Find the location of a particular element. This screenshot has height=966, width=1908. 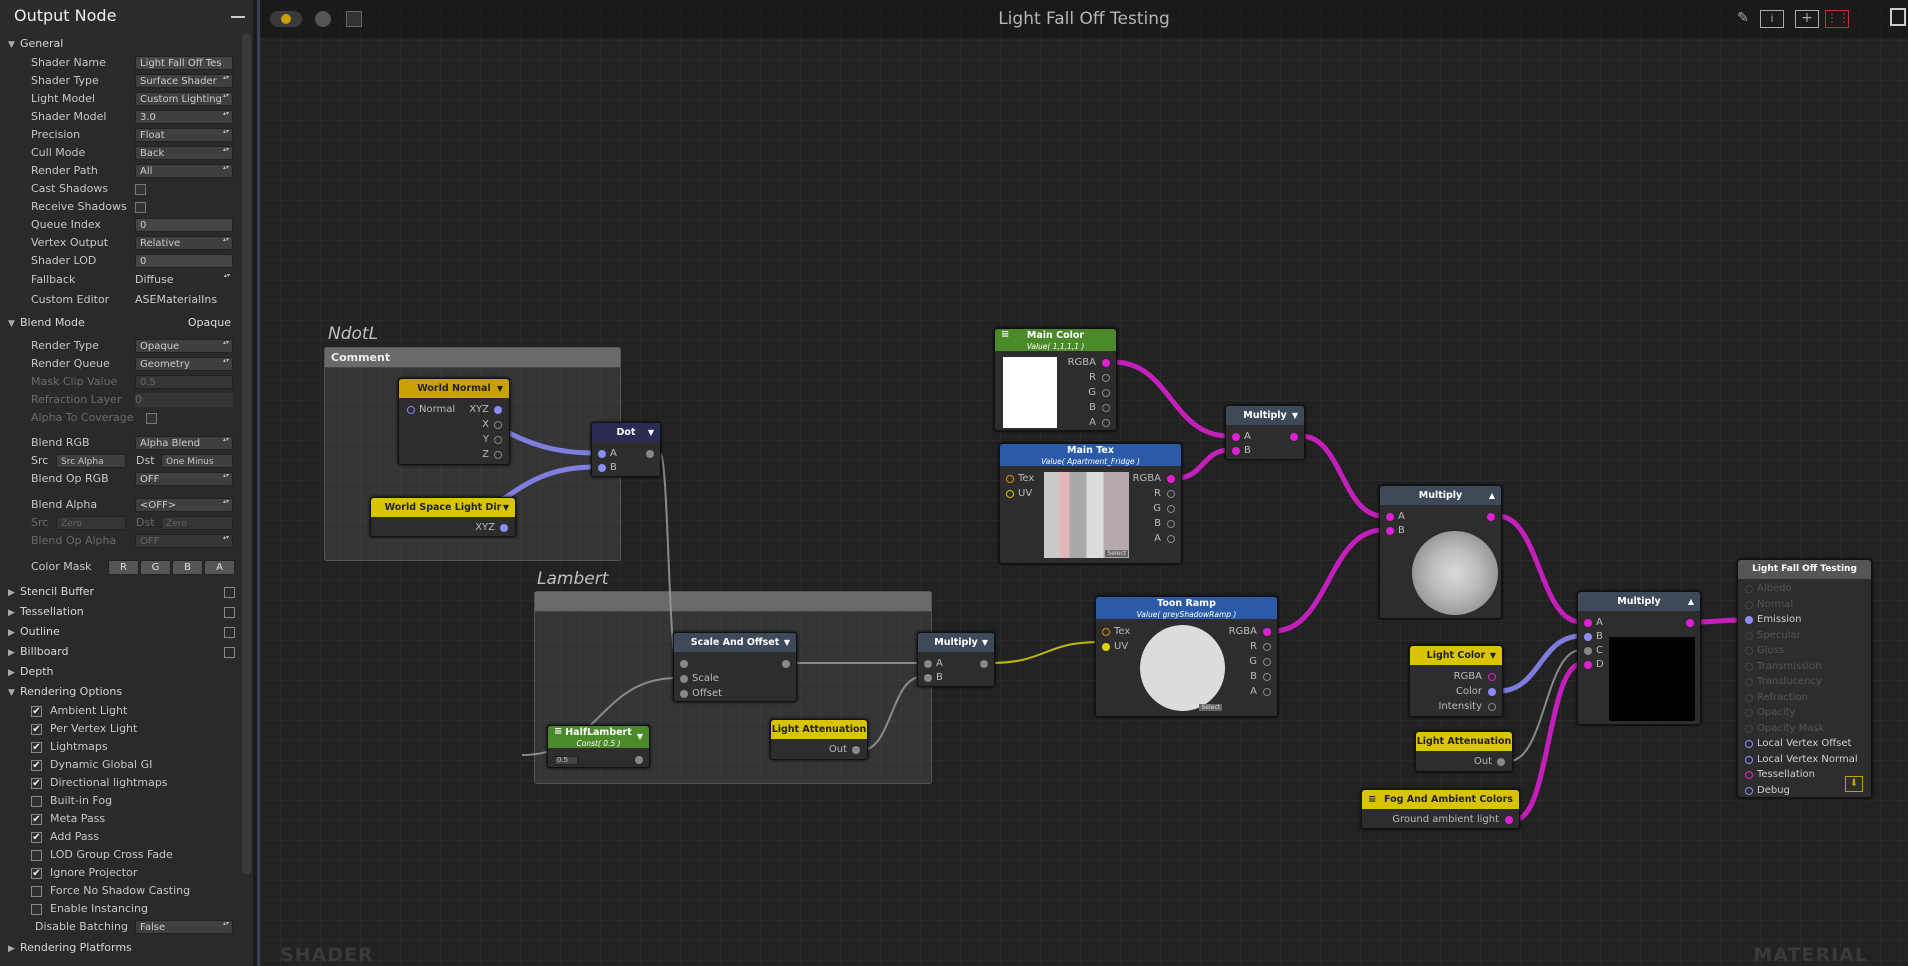

input-port-local-vertex-normal is located at coordinates (1749, 759).